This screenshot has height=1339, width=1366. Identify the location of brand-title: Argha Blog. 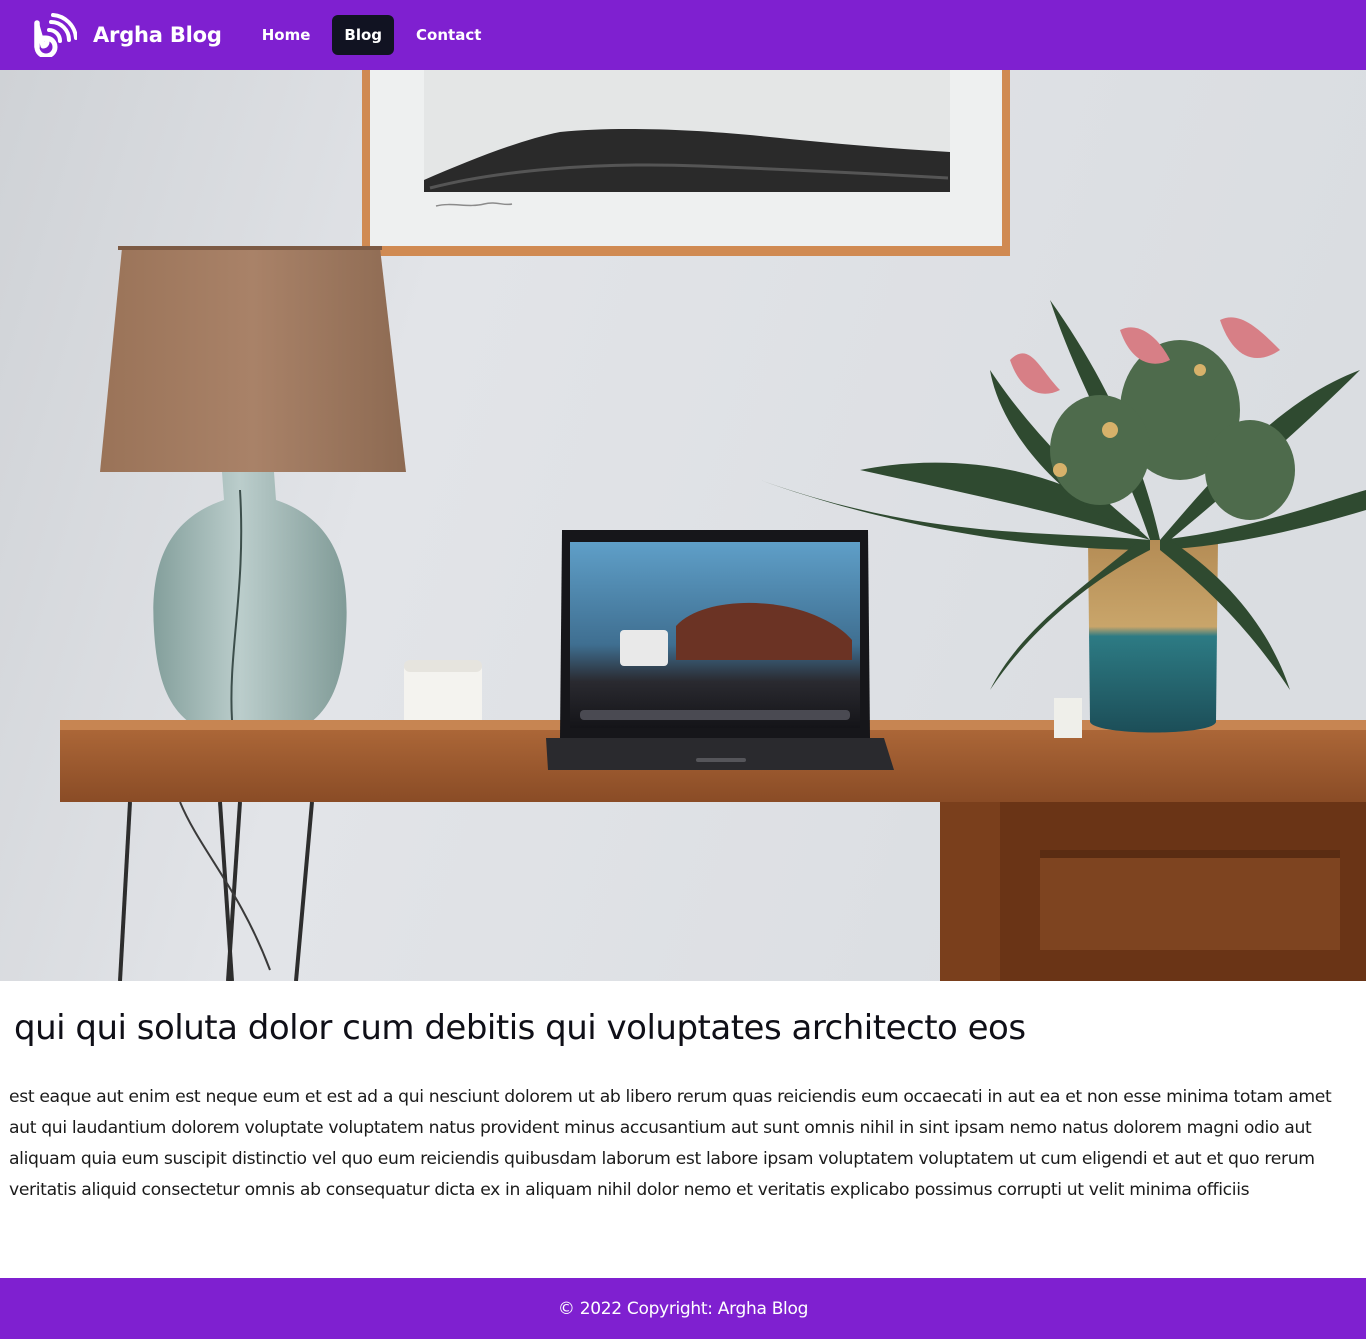
(157, 35).